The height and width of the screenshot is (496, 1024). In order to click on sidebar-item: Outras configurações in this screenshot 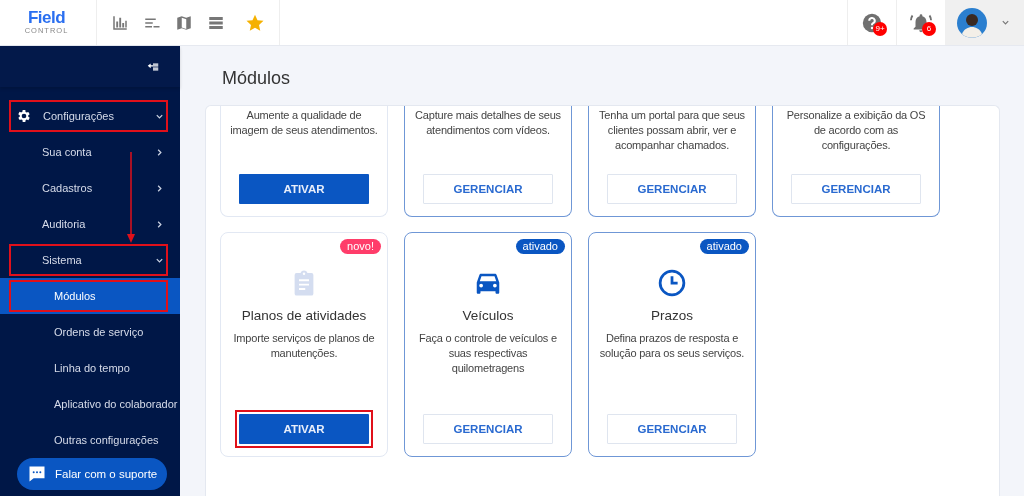, I will do `click(90, 440)`.